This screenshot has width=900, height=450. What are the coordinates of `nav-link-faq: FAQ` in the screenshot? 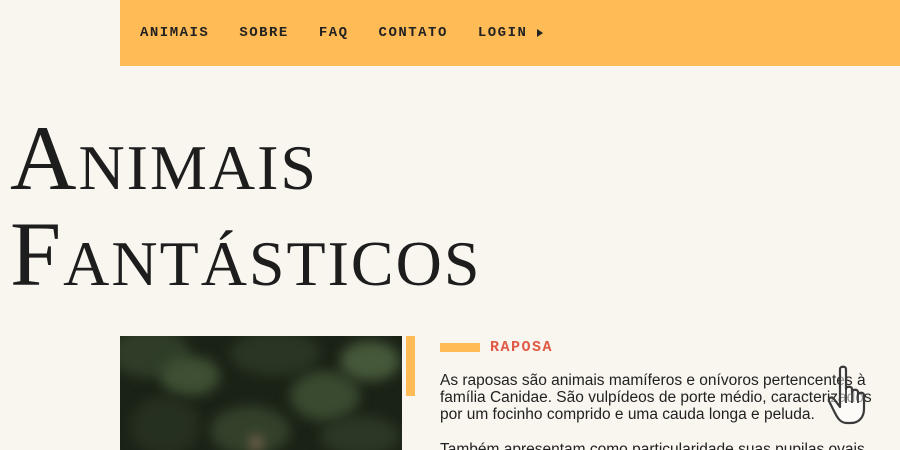 It's located at (334, 33).